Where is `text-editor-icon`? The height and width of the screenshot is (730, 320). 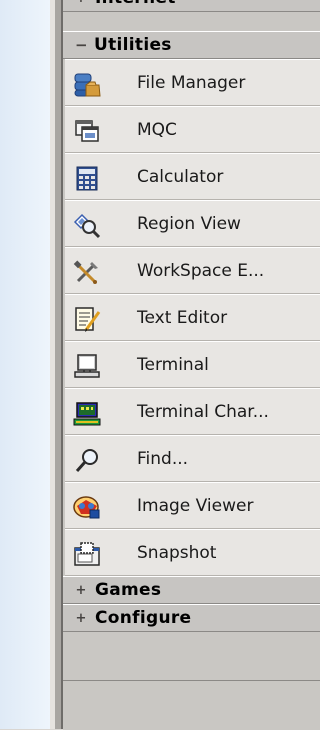
text-editor-icon is located at coordinates (88, 319).